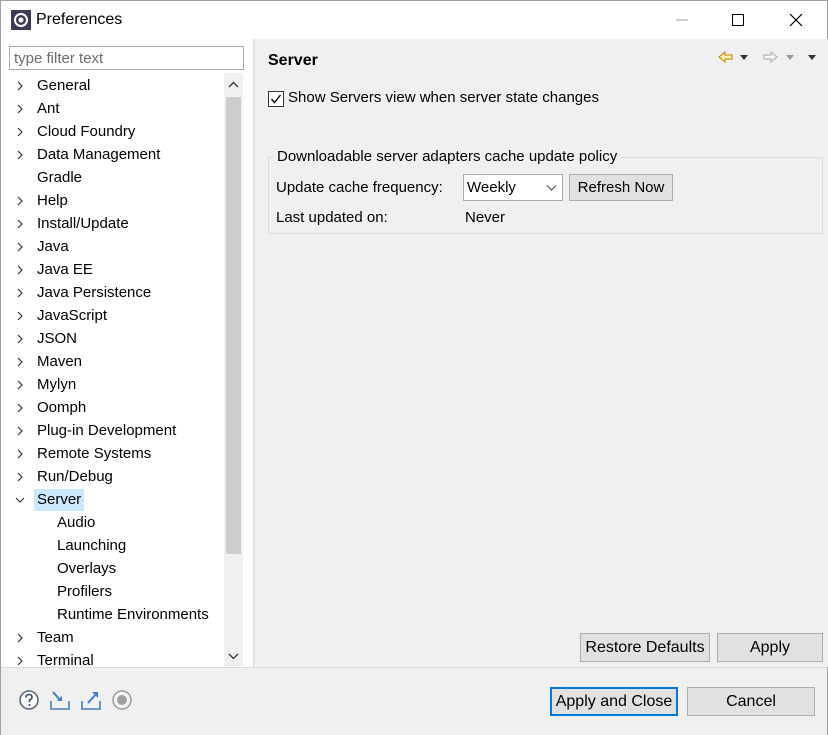 Image resolution: width=828 pixels, height=735 pixels. I want to click on back-menu-chevron-down-icon, so click(744, 58).